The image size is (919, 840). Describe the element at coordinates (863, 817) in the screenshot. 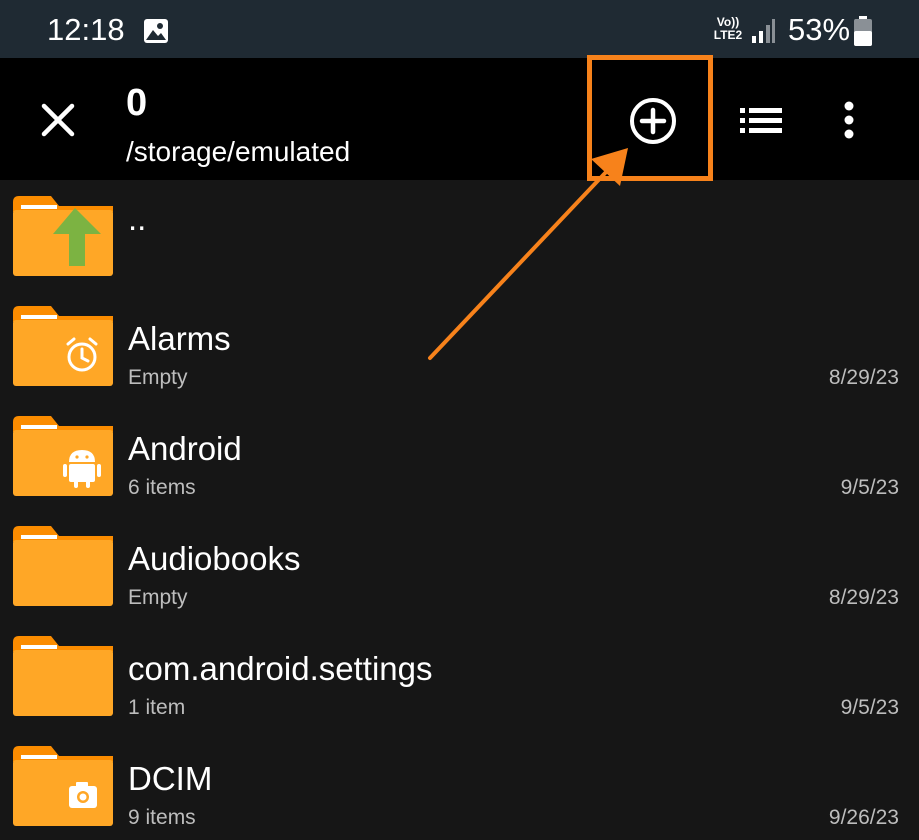

I see `file-date: 9/26/23` at that location.